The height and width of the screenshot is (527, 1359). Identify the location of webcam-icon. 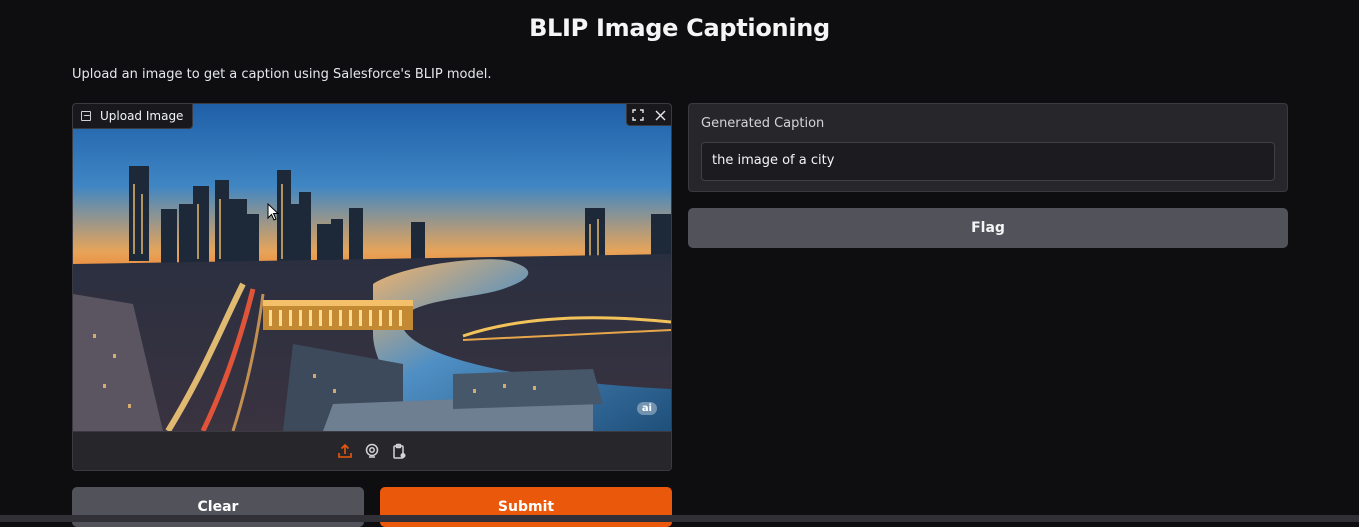
(372, 451).